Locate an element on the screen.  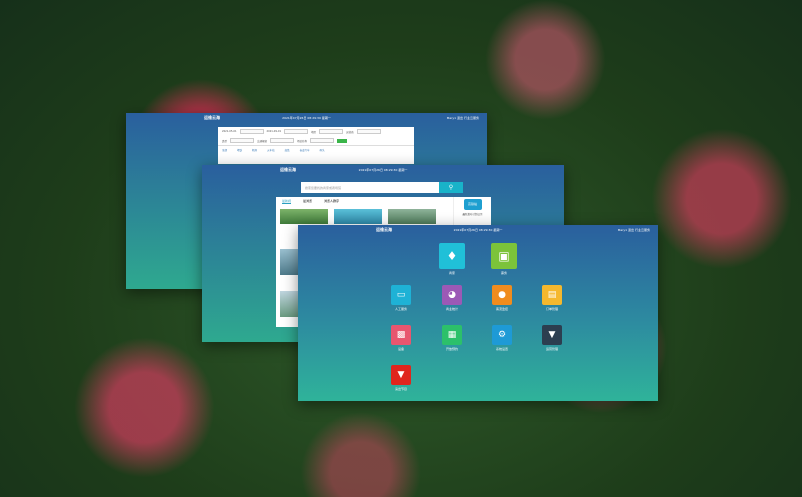
tab-latest: 最新视 is located at coordinates (287, 201).